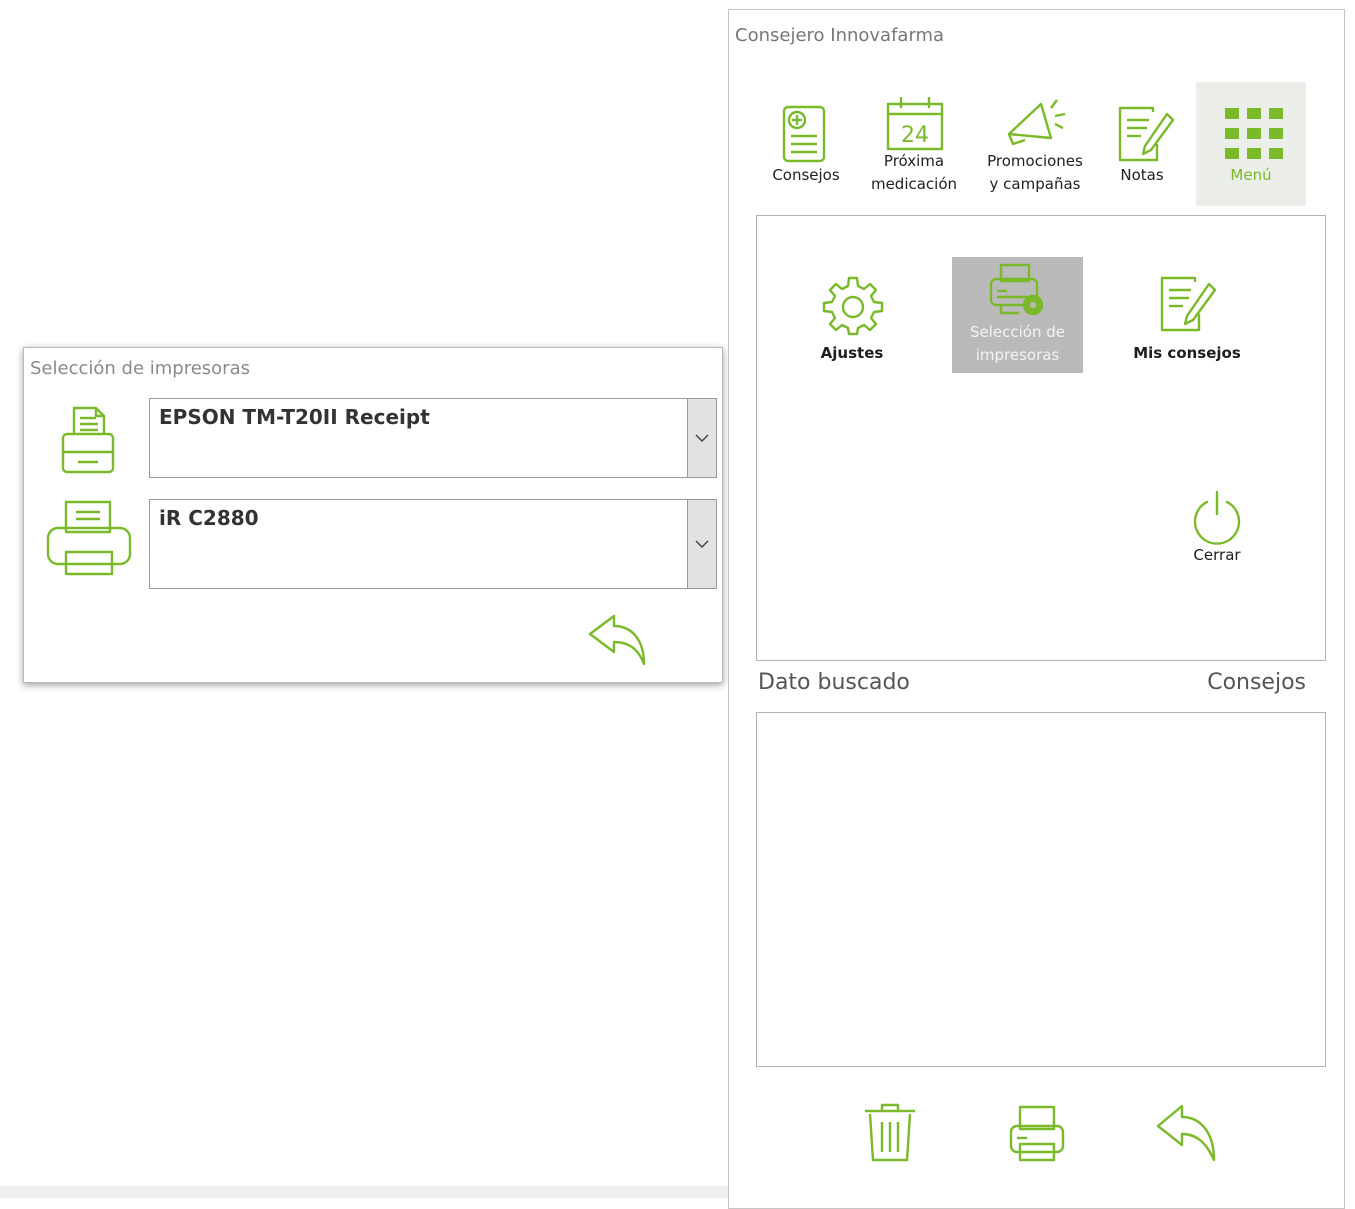 The width and height of the screenshot is (1355, 1209). What do you see at coordinates (1217, 555) in the screenshot?
I see `menu-label: Cerrar` at bounding box center [1217, 555].